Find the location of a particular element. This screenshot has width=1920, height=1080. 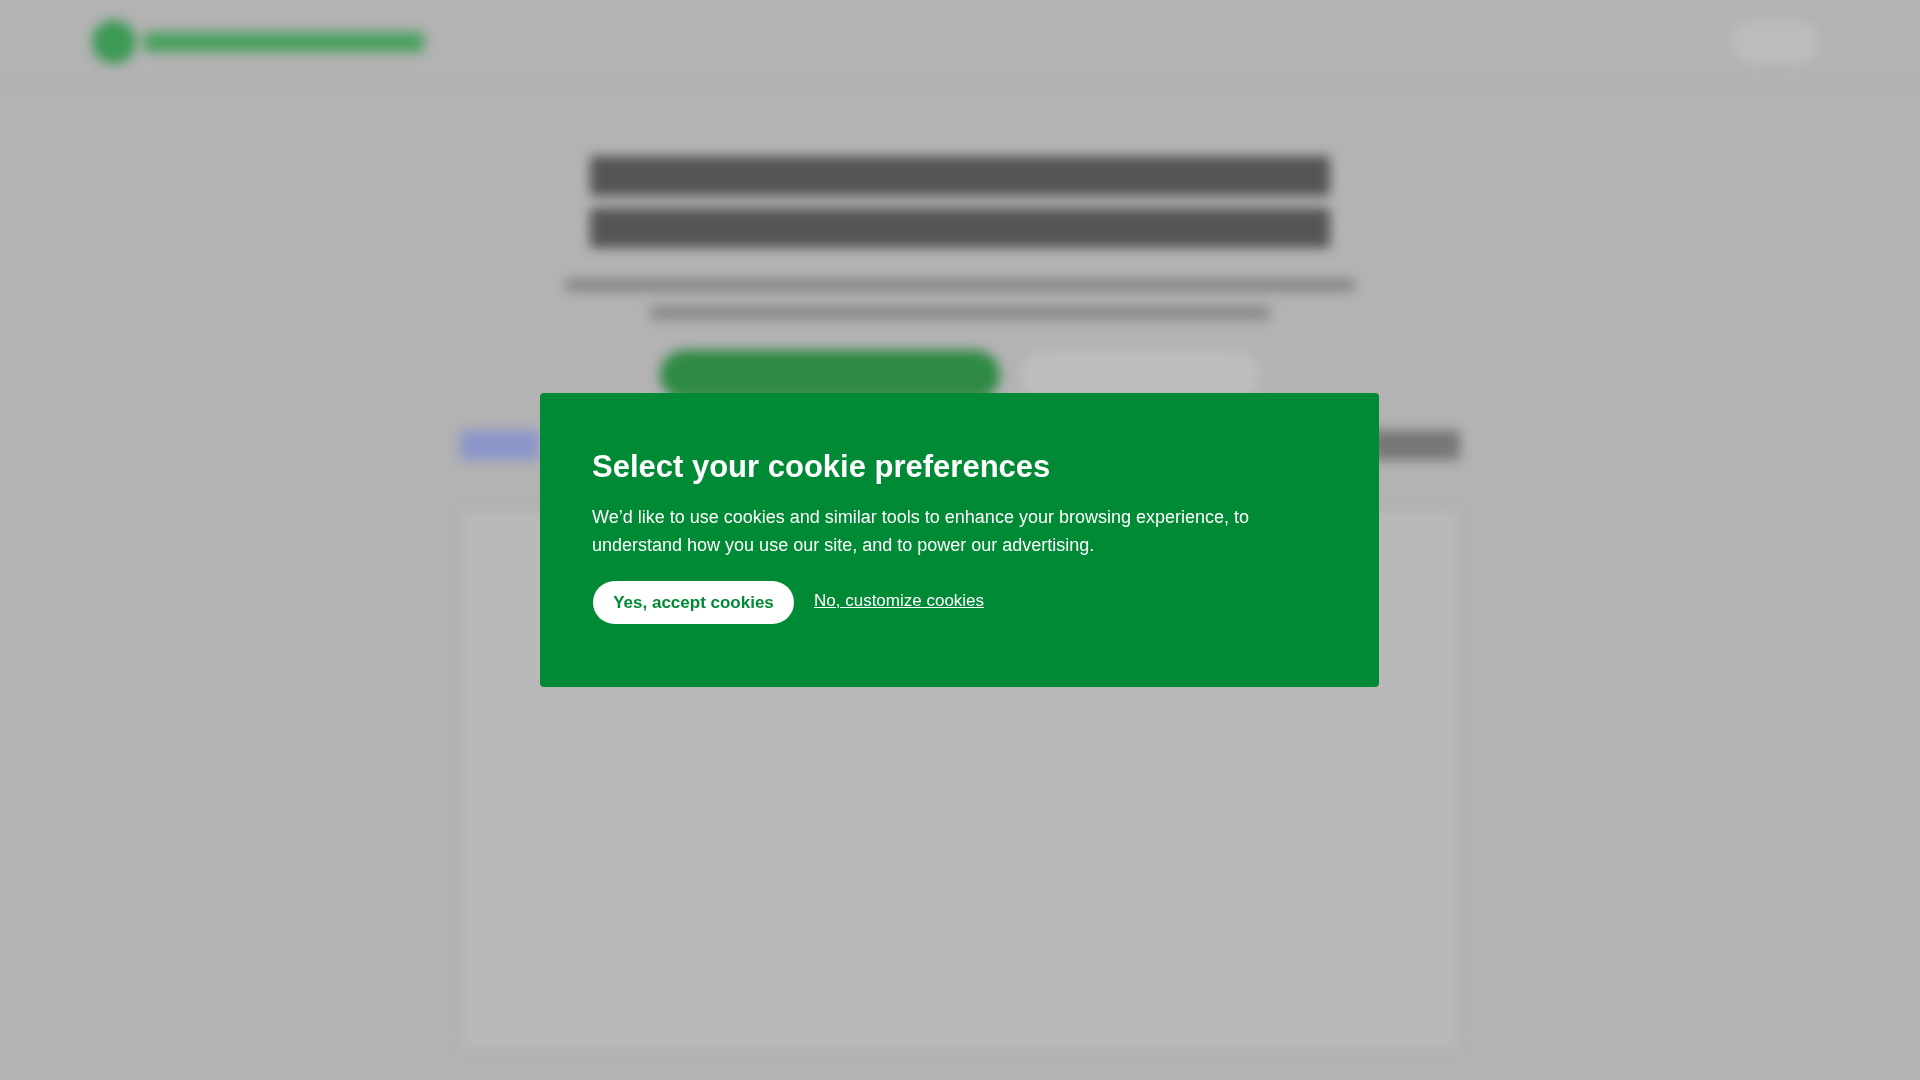

dialog-title: Select your cookie preferences is located at coordinates (822, 467).